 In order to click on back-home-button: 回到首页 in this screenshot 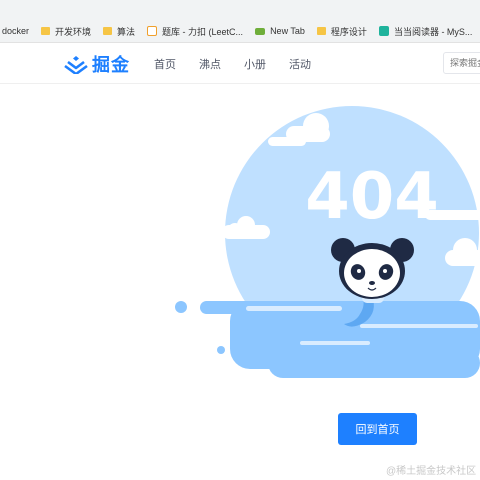, I will do `click(377, 429)`.